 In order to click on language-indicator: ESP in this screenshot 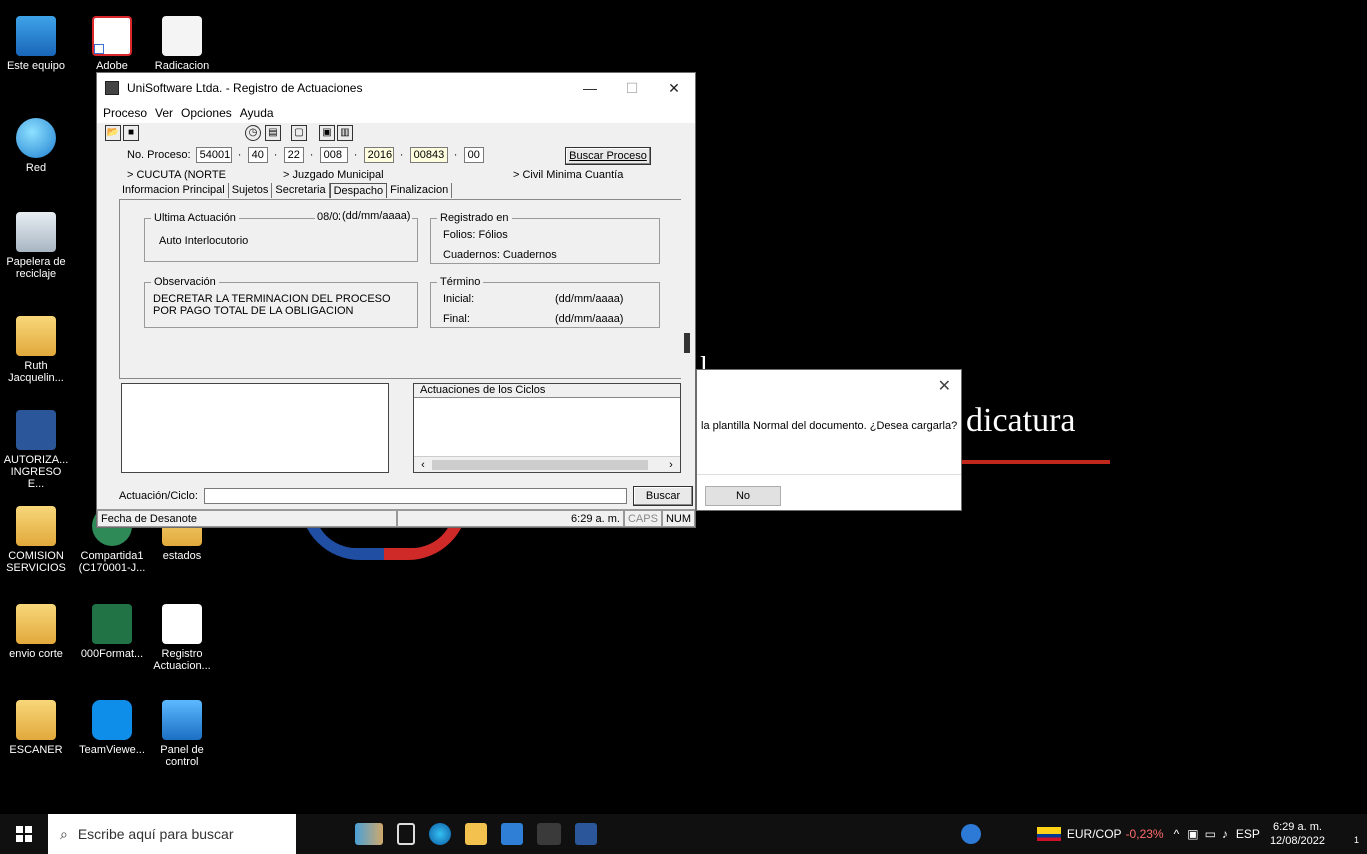, I will do `click(1248, 834)`.